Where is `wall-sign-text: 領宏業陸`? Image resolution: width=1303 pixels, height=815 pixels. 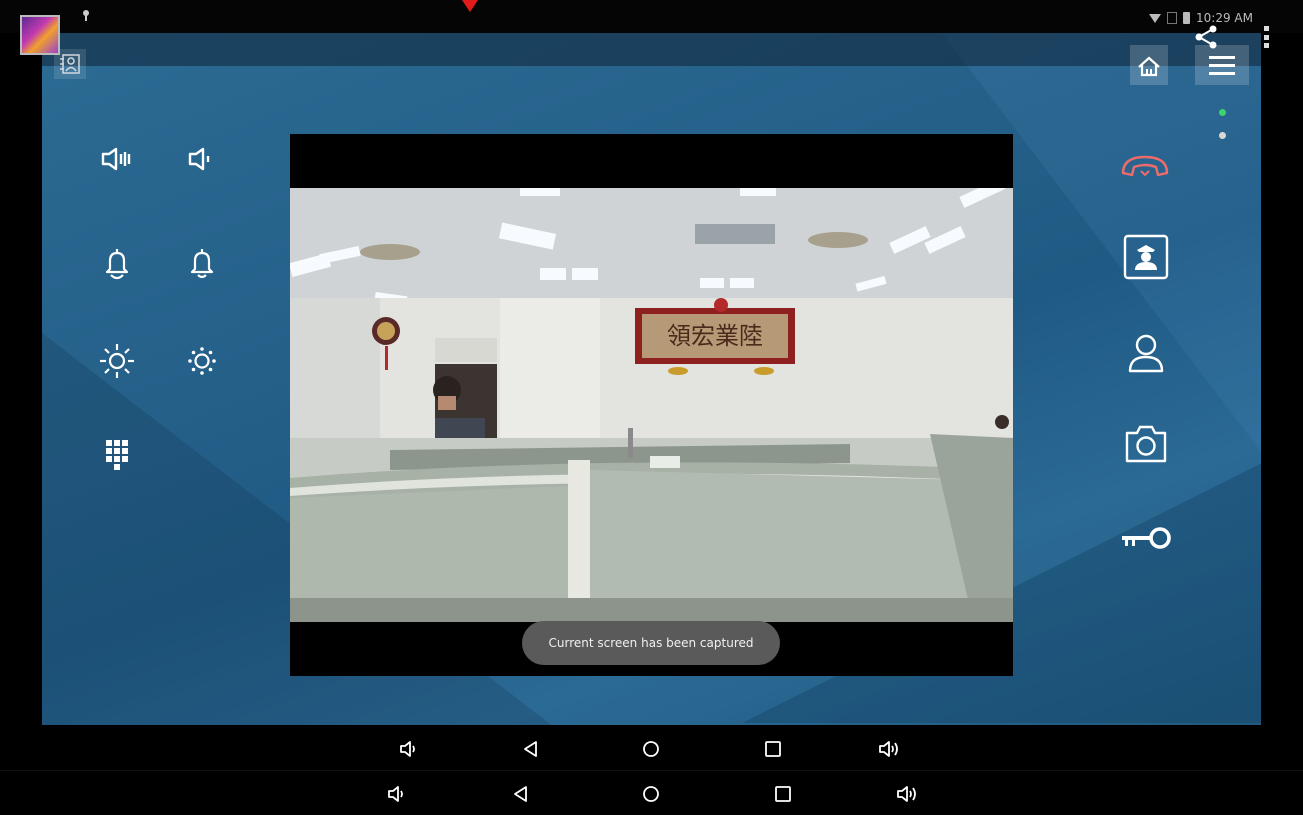
wall-sign-text: 領宏業陸 is located at coordinates (715, 336).